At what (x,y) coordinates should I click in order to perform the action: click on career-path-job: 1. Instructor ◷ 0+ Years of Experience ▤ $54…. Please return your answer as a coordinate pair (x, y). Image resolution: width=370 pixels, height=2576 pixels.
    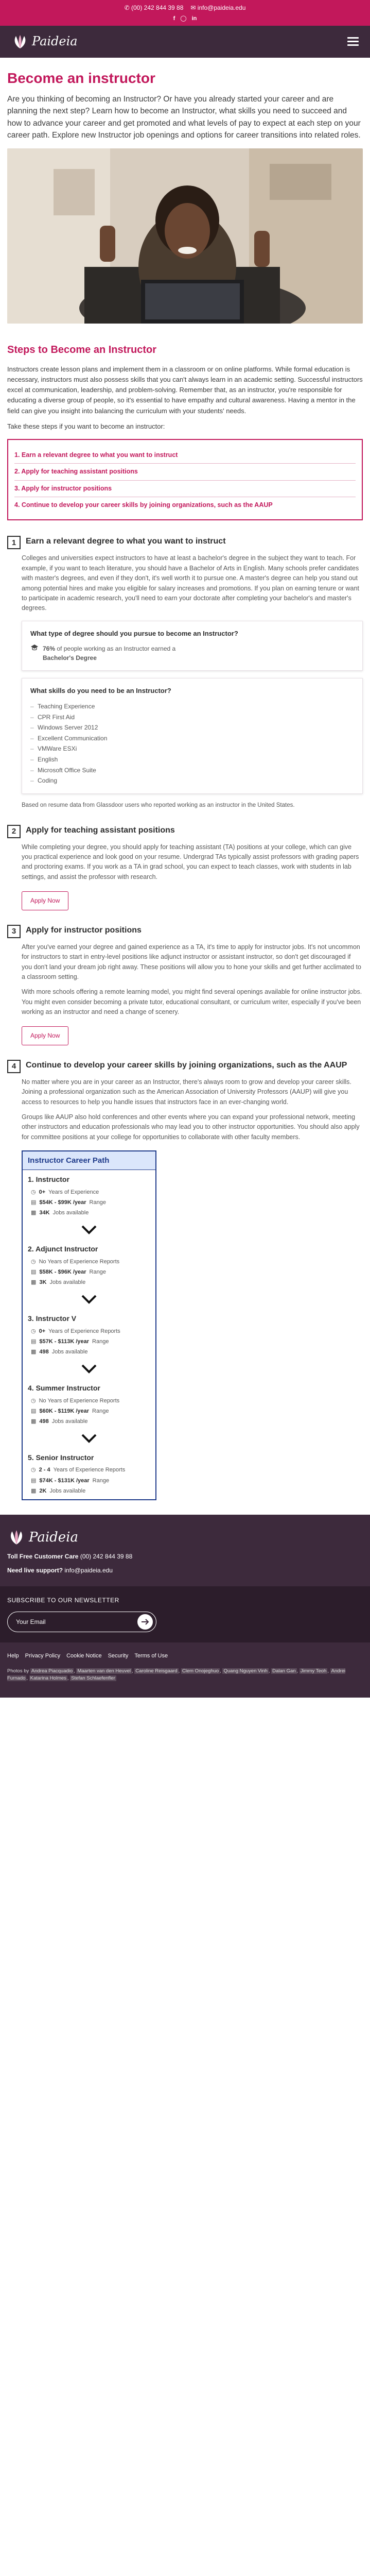
    Looking at the image, I should click on (89, 1195).